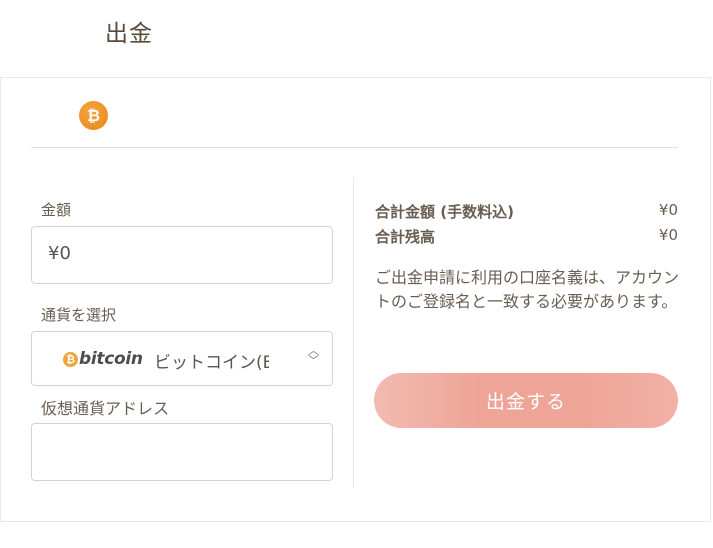 The image size is (713, 548). Describe the element at coordinates (211, 363) in the screenshot. I see `currency-selected-value: ビットコイン(BTC)` at that location.